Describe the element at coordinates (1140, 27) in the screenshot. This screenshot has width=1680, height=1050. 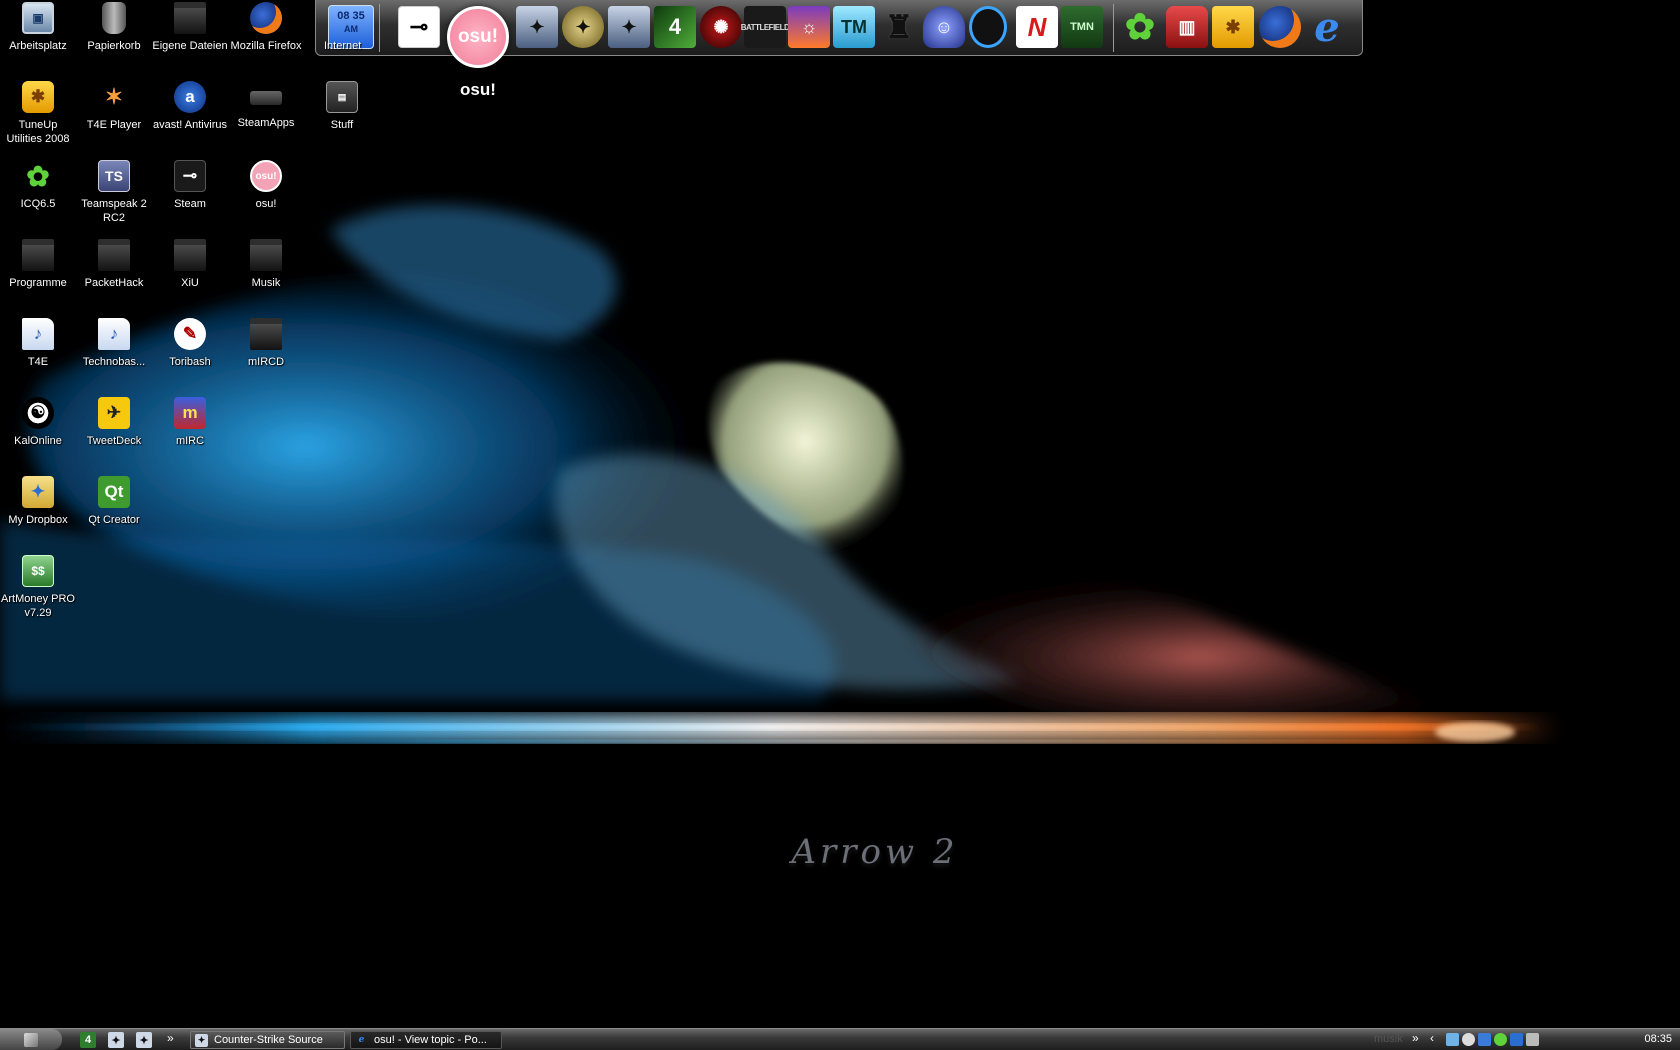
I see `icq-dock-icon: ✿` at that location.